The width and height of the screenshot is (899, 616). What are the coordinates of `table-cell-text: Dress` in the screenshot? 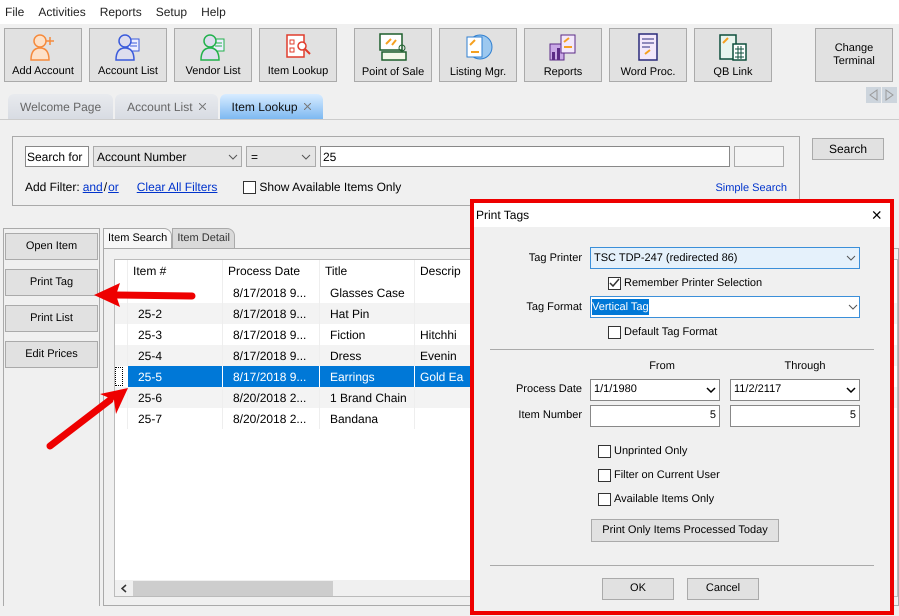 It's located at (346, 356).